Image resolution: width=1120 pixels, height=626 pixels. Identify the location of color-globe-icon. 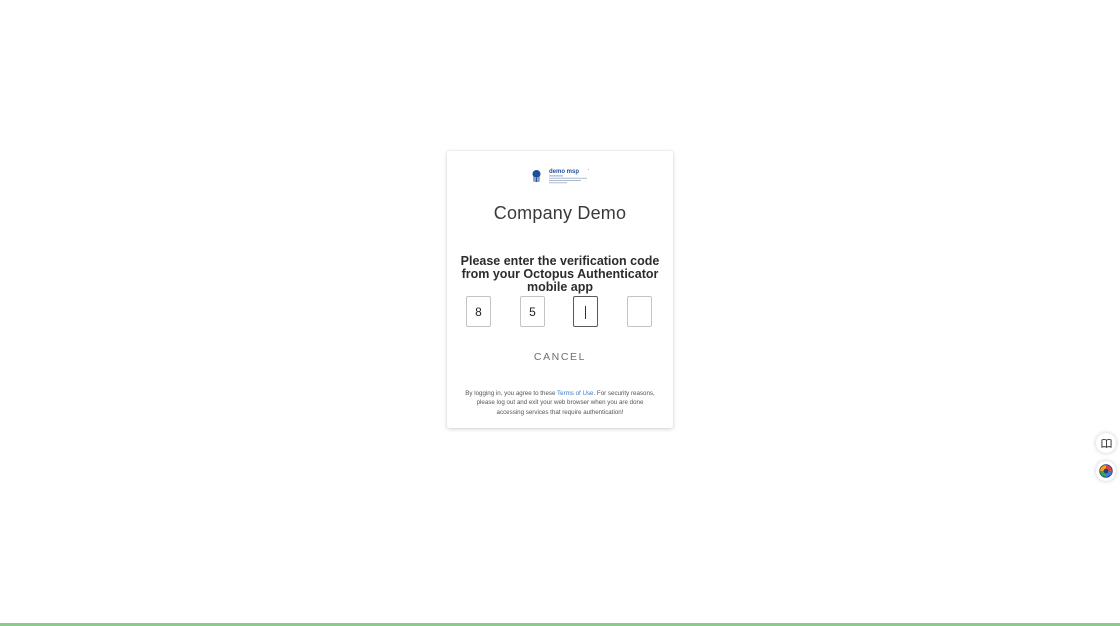
(1106, 471).